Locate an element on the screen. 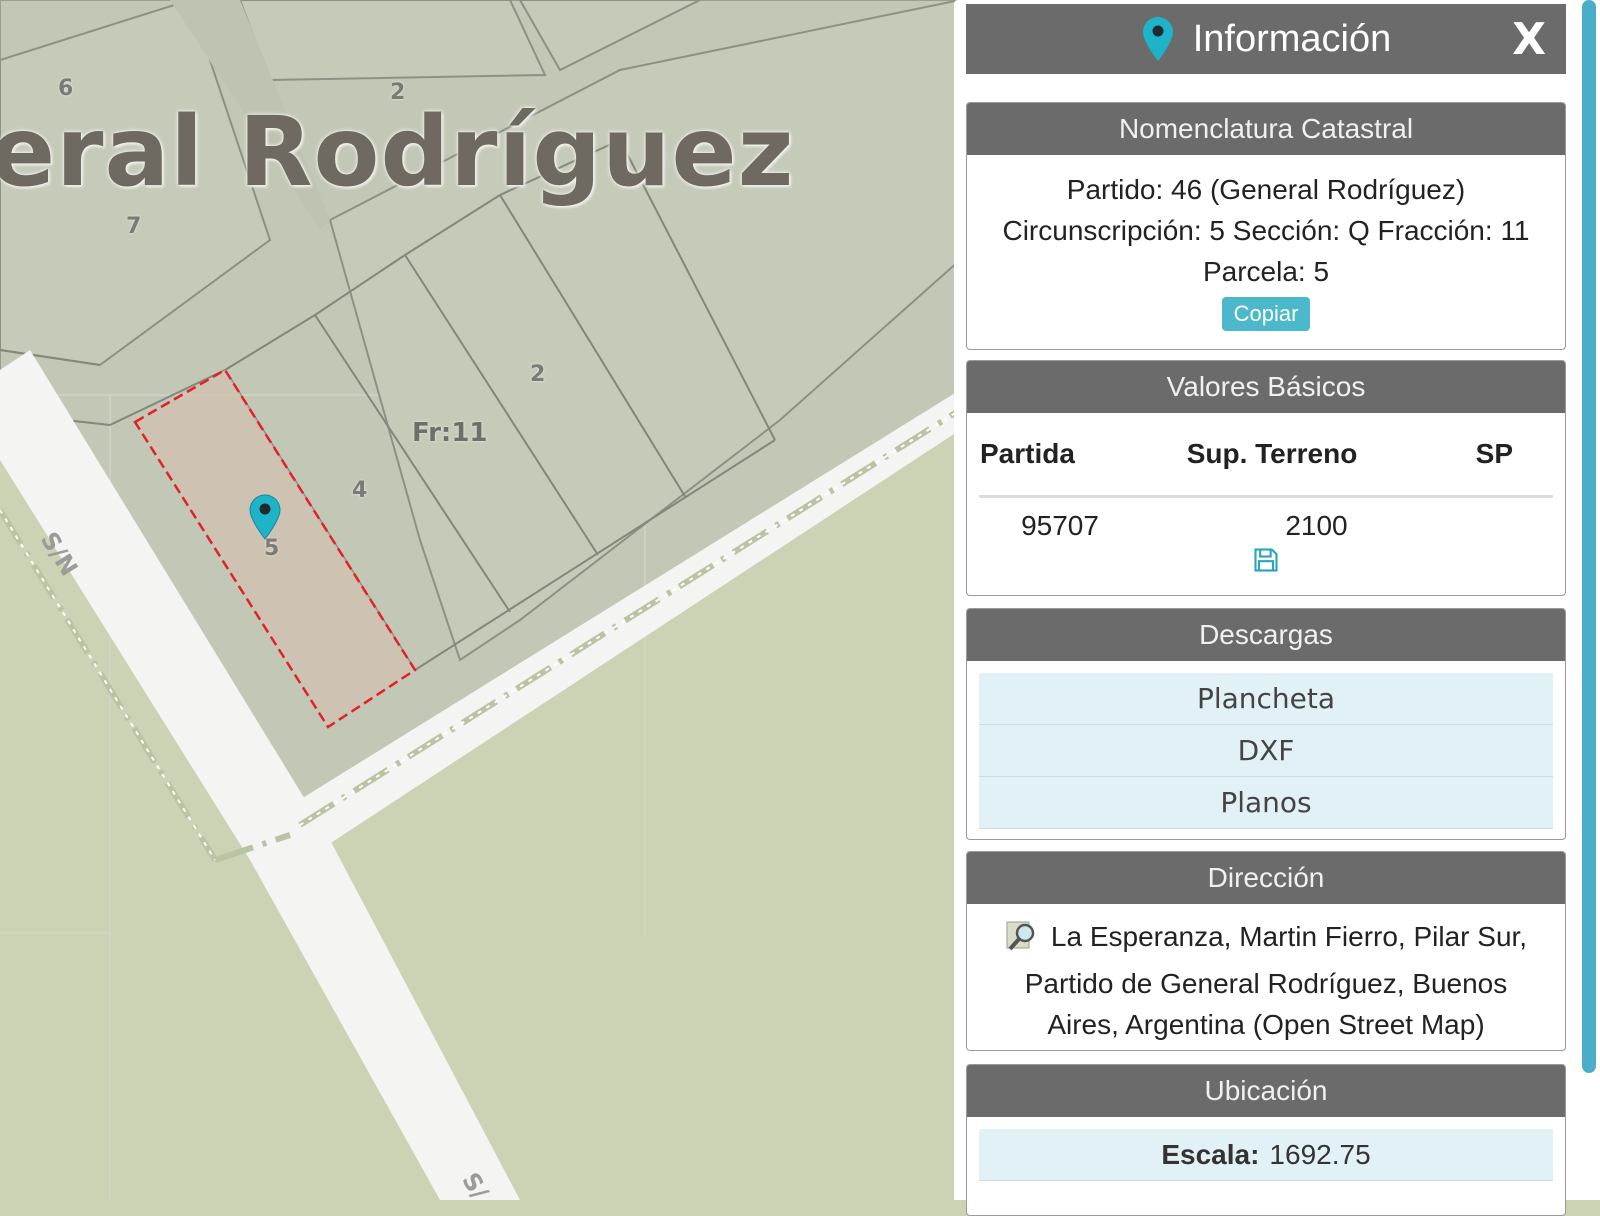 The image size is (1600, 1216). descargas-title: Descargas is located at coordinates (1266, 635).